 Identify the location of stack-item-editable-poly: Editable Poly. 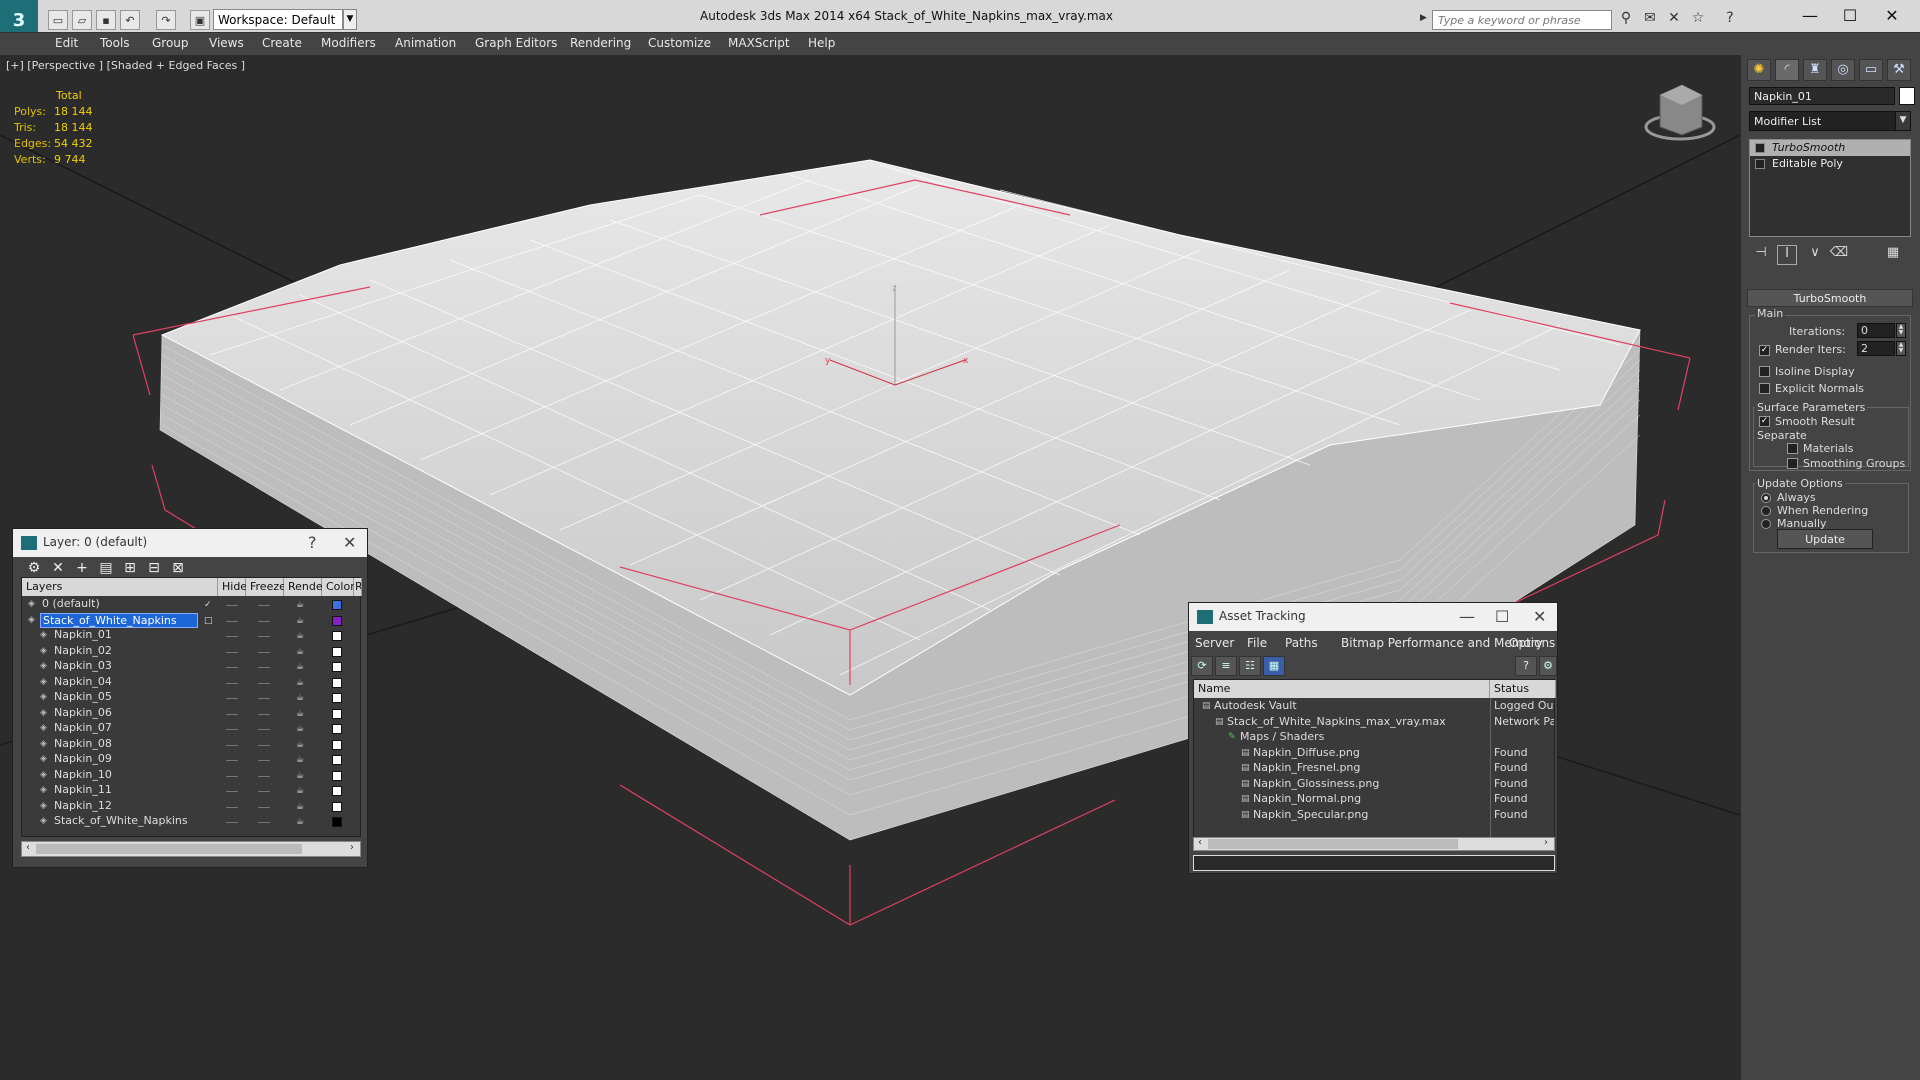
(1830, 164).